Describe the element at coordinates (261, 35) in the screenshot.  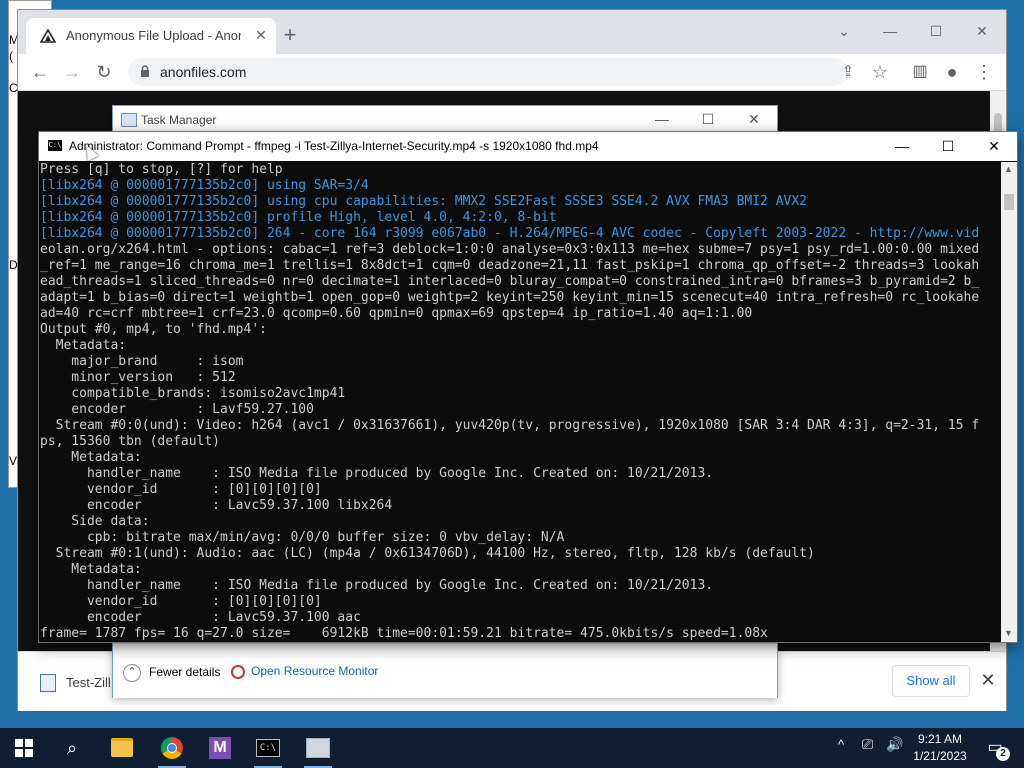
I see `tab-close-icon: ✕` at that location.